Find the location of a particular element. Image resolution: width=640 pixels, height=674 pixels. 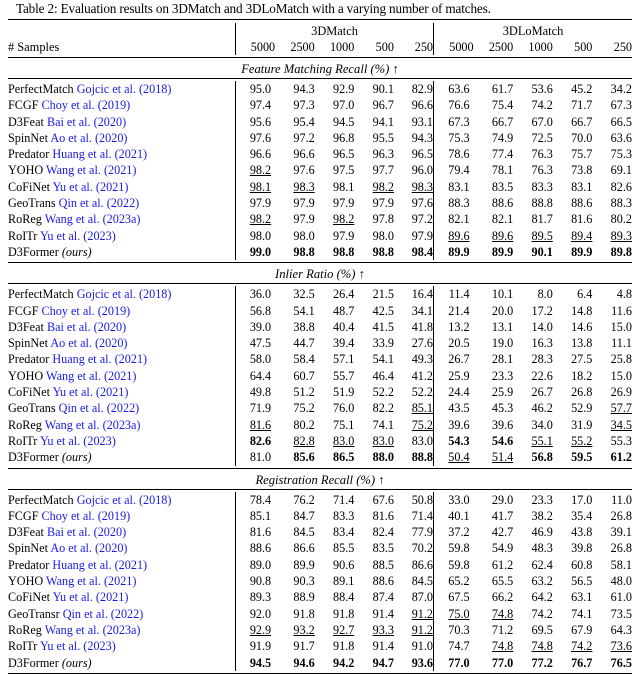

value: 11.1 is located at coordinates (621, 343).